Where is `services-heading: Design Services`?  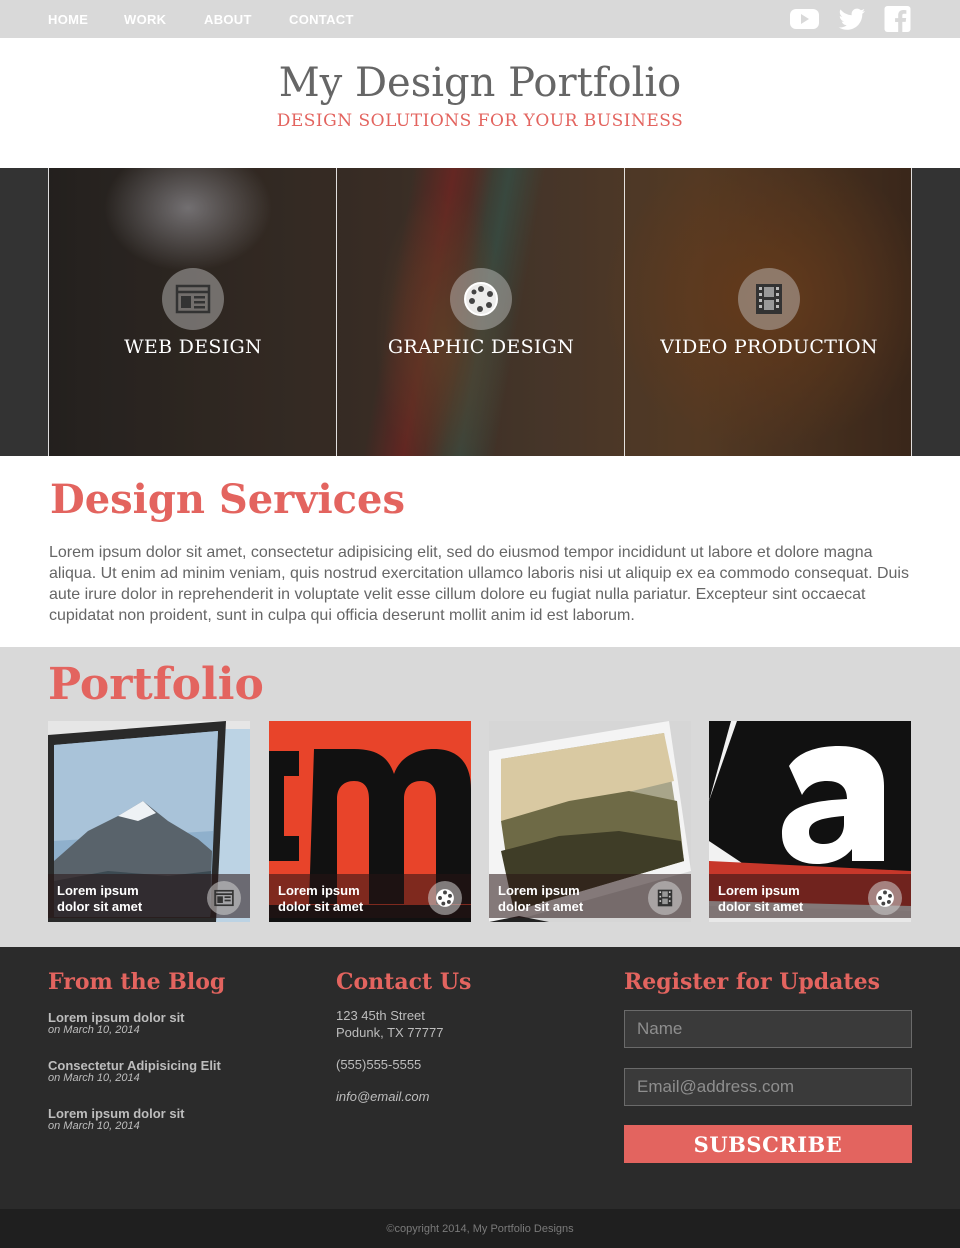
services-heading: Design Services is located at coordinates (227, 499).